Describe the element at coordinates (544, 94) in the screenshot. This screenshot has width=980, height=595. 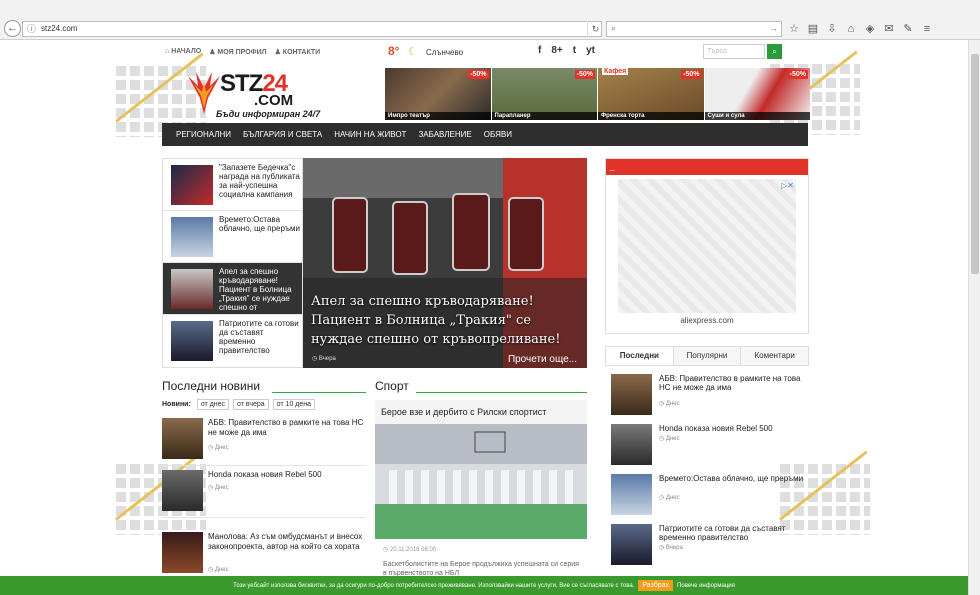
I see `promo-card: -50% Параплaнер` at that location.